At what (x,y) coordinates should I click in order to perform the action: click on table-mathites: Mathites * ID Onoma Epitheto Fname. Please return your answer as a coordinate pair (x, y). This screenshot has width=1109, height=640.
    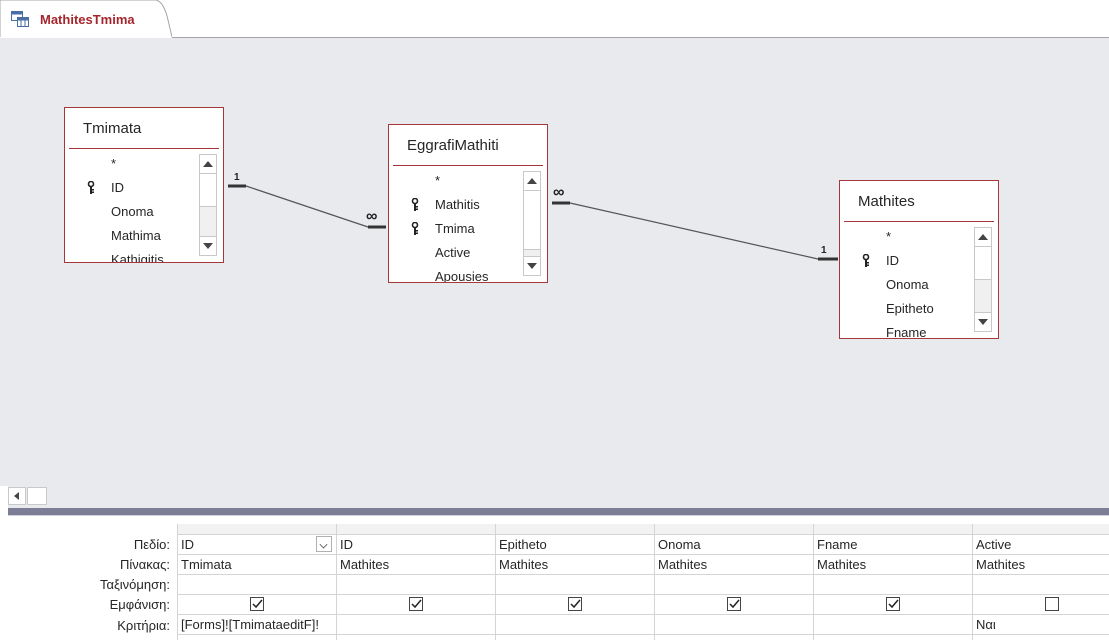
    Looking at the image, I should click on (919, 259).